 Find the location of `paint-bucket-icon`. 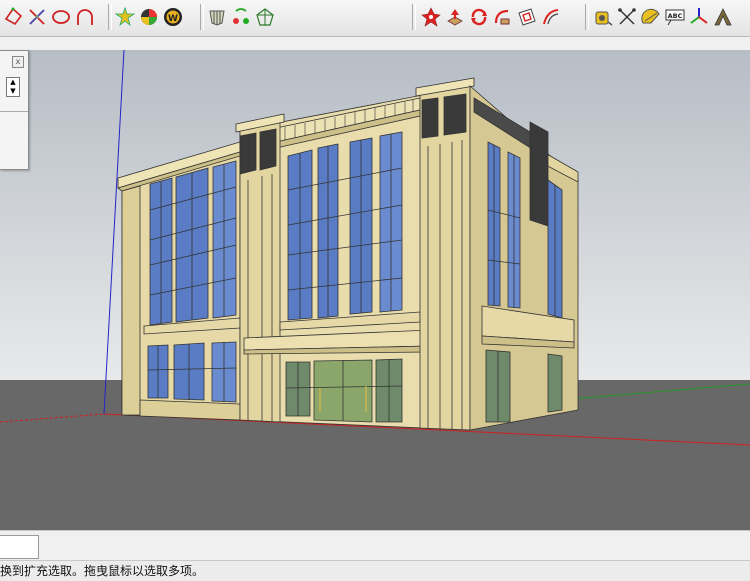

paint-bucket-icon is located at coordinates (241, 17).